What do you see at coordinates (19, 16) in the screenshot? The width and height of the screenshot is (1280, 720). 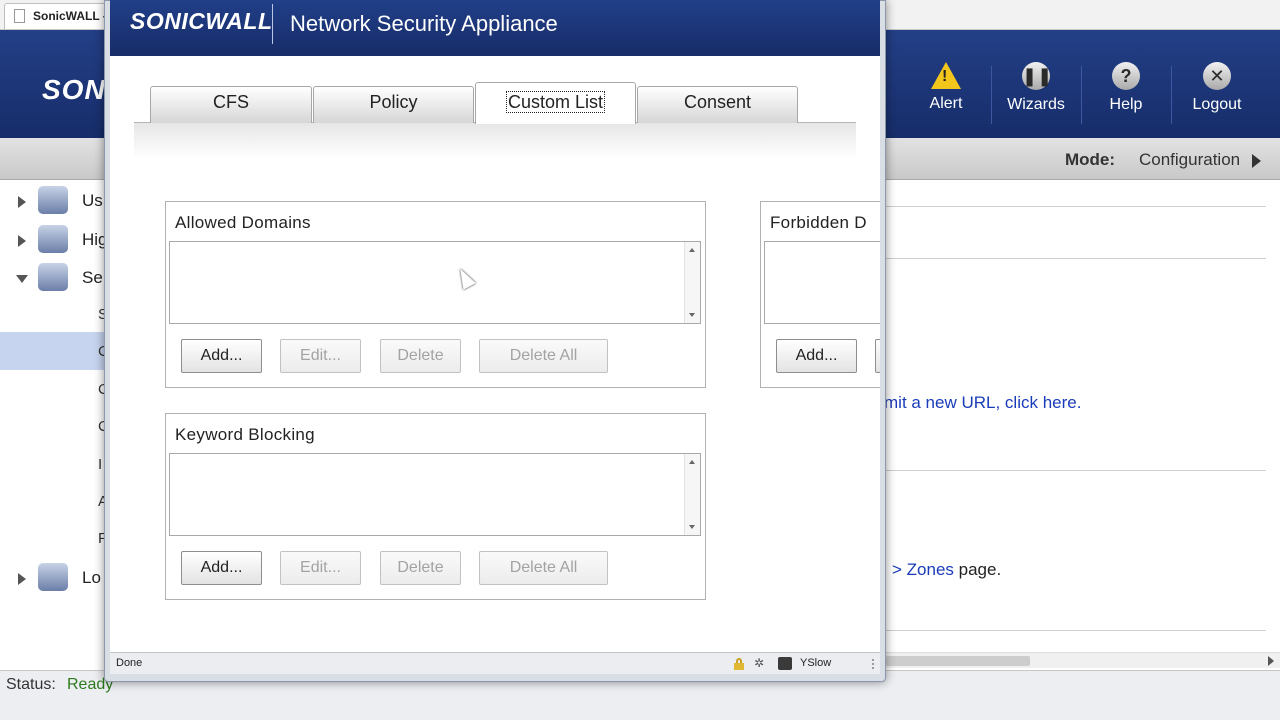 I see `document-icon` at bounding box center [19, 16].